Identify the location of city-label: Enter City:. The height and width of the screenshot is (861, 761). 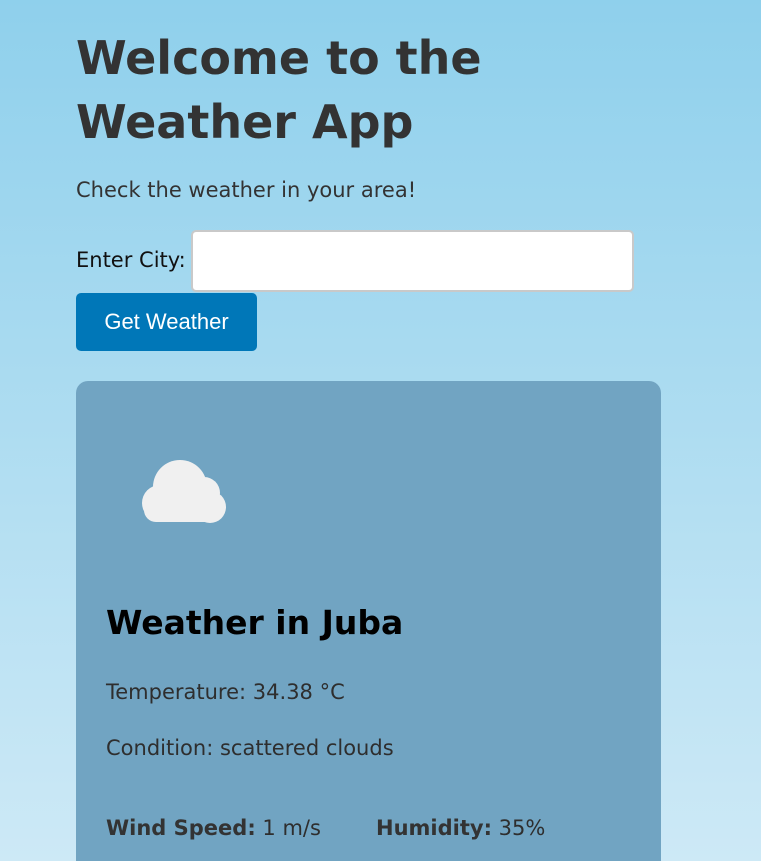
(131, 260).